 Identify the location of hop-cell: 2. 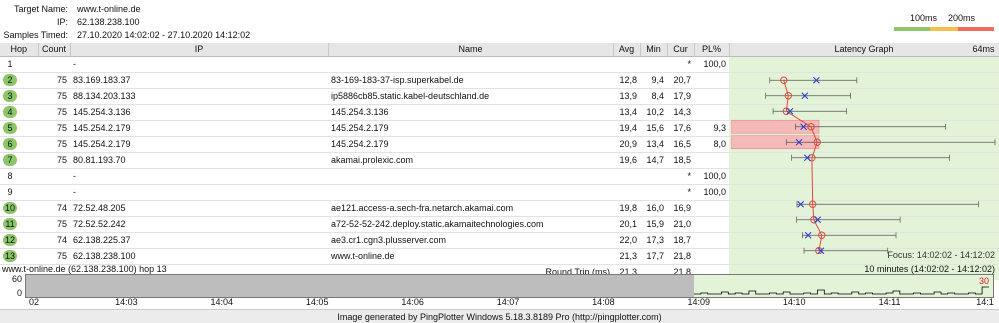
(19, 80).